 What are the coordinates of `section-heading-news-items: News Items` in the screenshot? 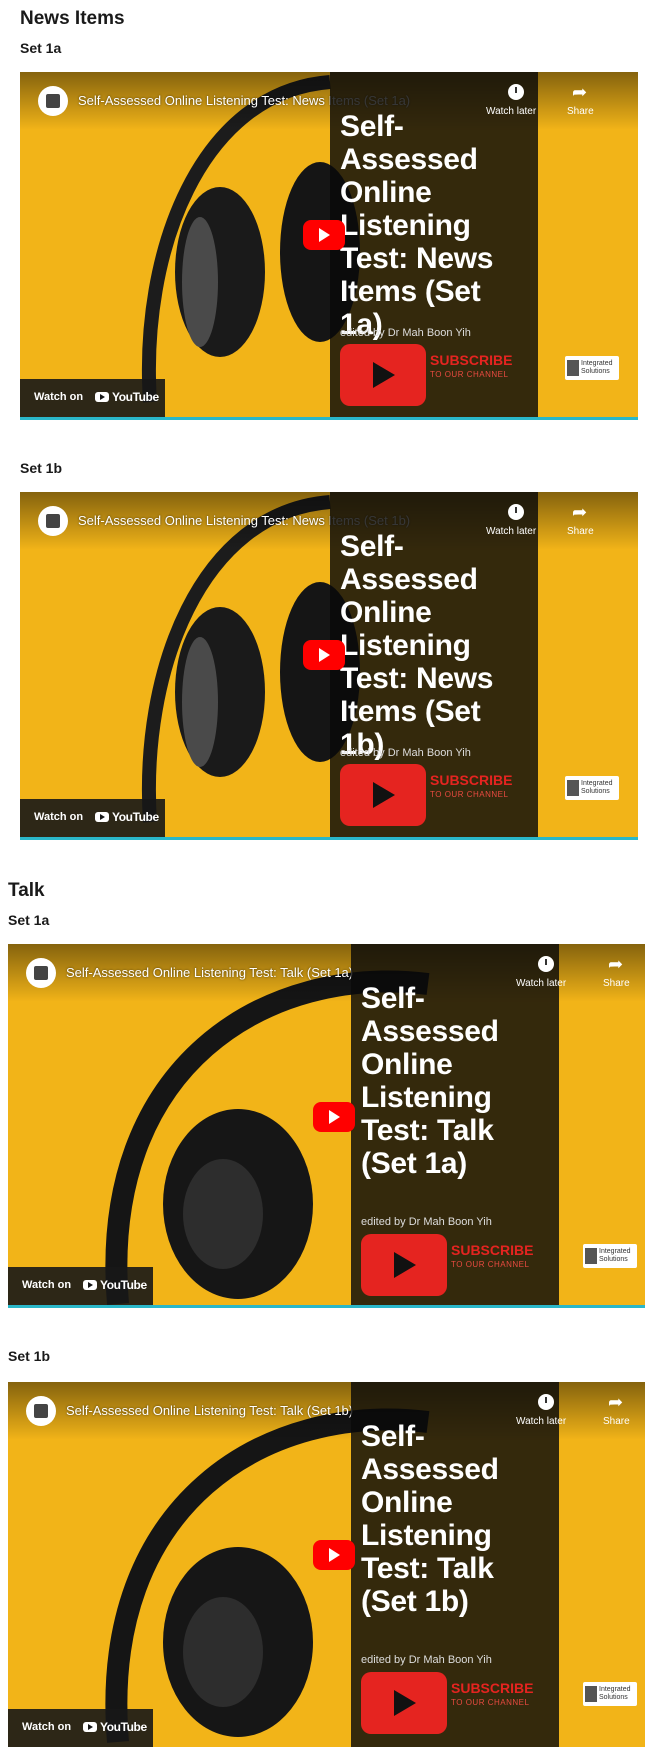 It's located at (72, 18).